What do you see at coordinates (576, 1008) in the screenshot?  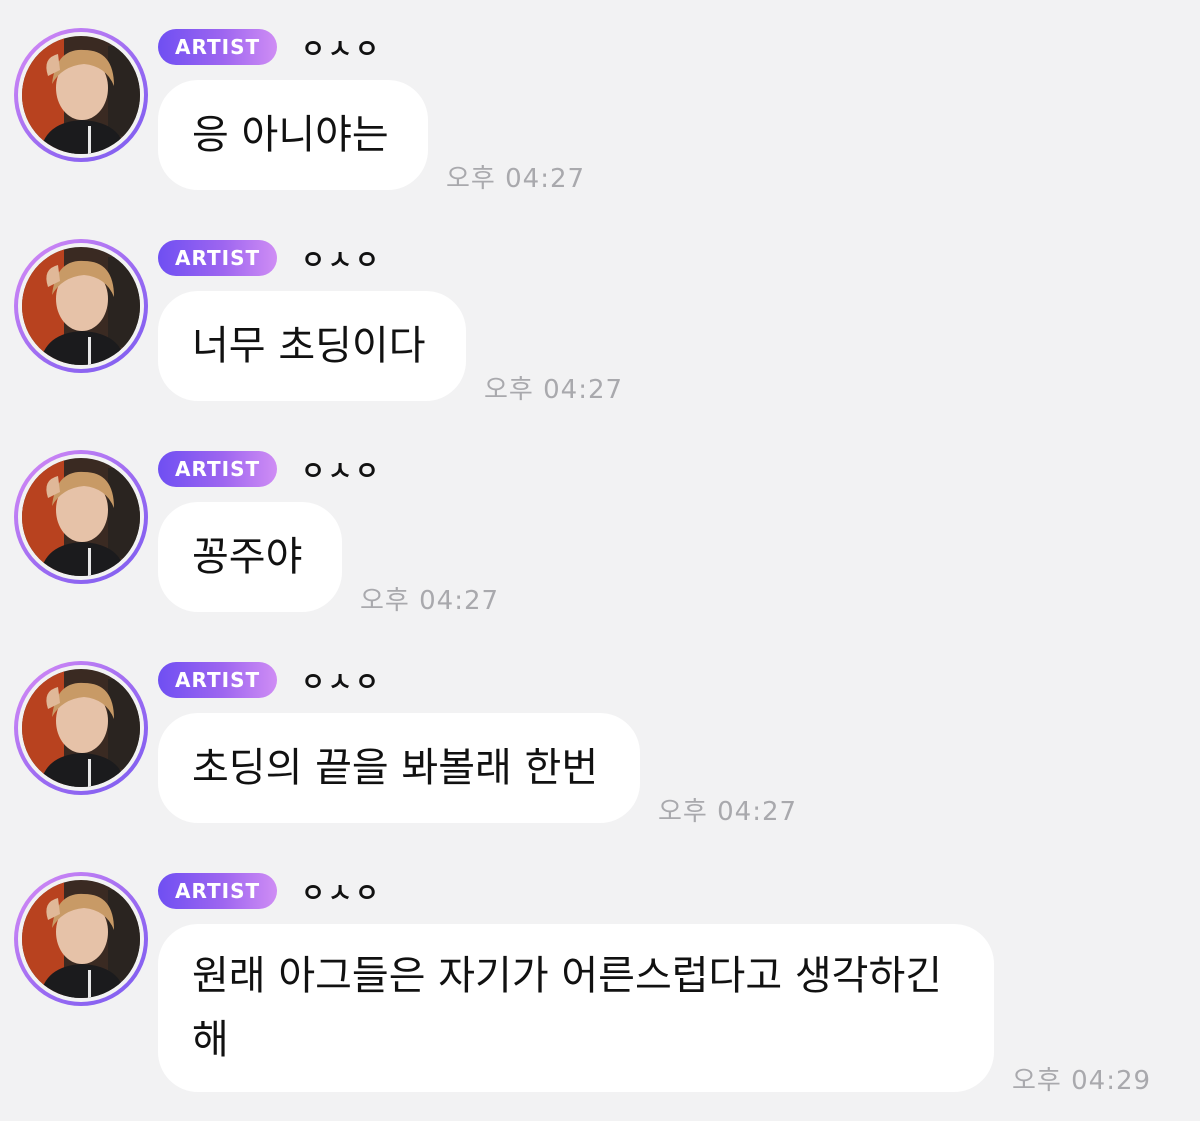 I see `message-bubble: 원래 아그들은 자기가 어른스럽다고 생각하긴 해` at bounding box center [576, 1008].